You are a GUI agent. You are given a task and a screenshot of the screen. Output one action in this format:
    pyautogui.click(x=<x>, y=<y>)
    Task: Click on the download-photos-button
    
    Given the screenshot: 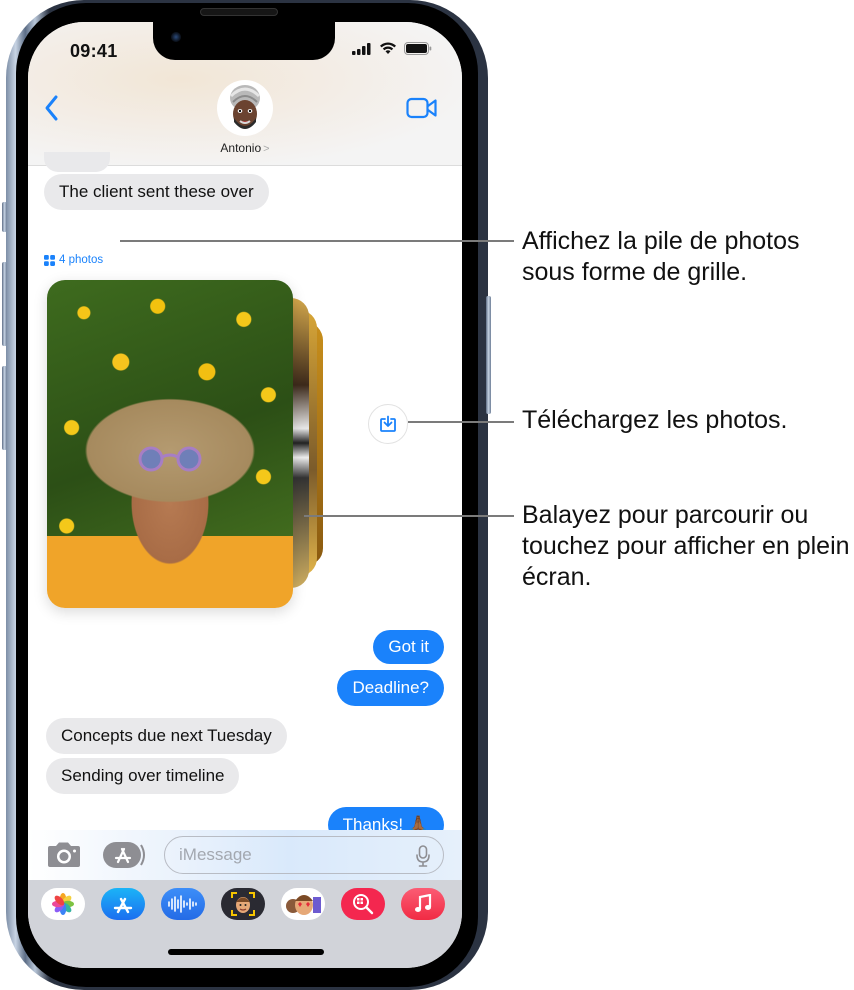 What is the action you would take?
    pyautogui.click(x=388, y=424)
    